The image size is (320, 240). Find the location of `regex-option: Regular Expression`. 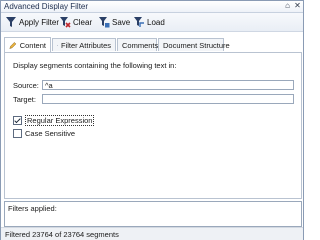

regex-option: Regular Expression is located at coordinates (54, 120).